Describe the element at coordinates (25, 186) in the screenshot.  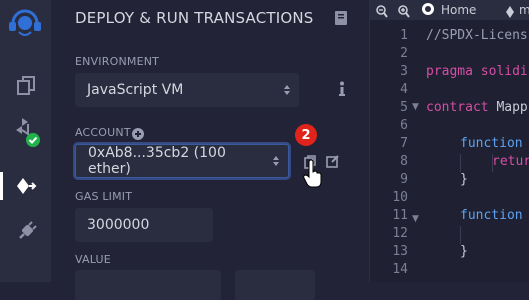
I see `deploy-run-icon` at that location.